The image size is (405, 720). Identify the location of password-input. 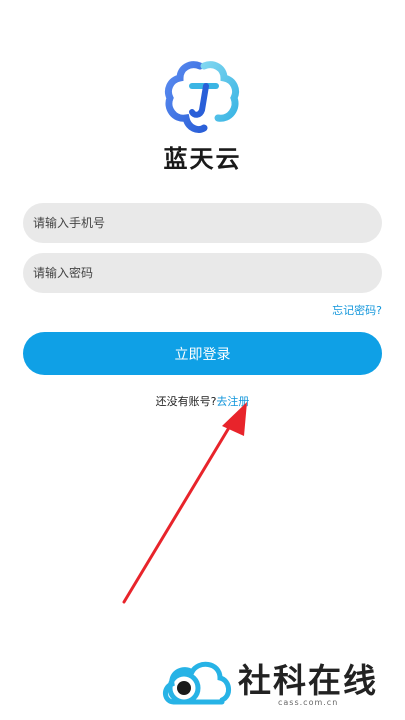
(202, 273).